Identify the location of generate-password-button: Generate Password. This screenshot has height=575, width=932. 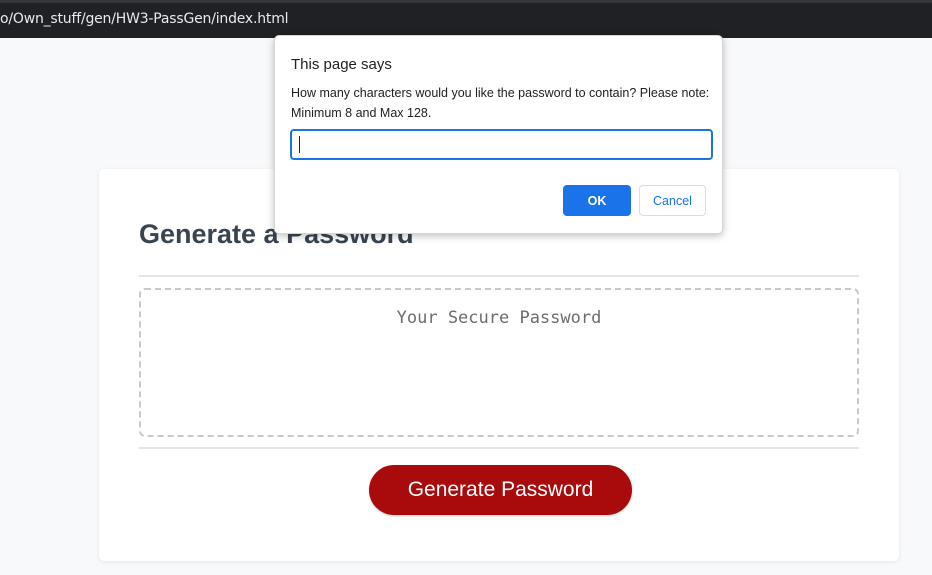
(500, 490).